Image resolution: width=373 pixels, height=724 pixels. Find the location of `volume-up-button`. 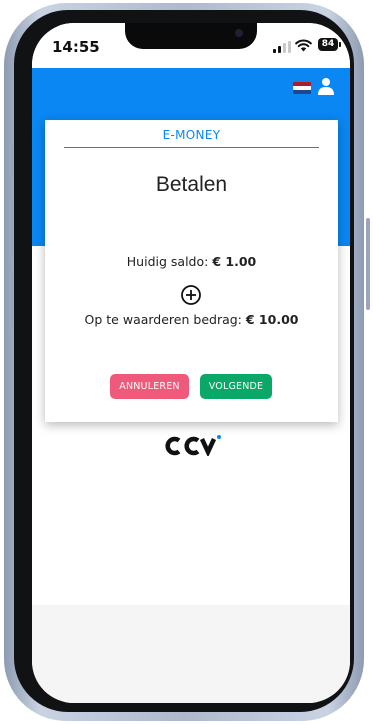

volume-up-button is located at coordinates (11, 229).